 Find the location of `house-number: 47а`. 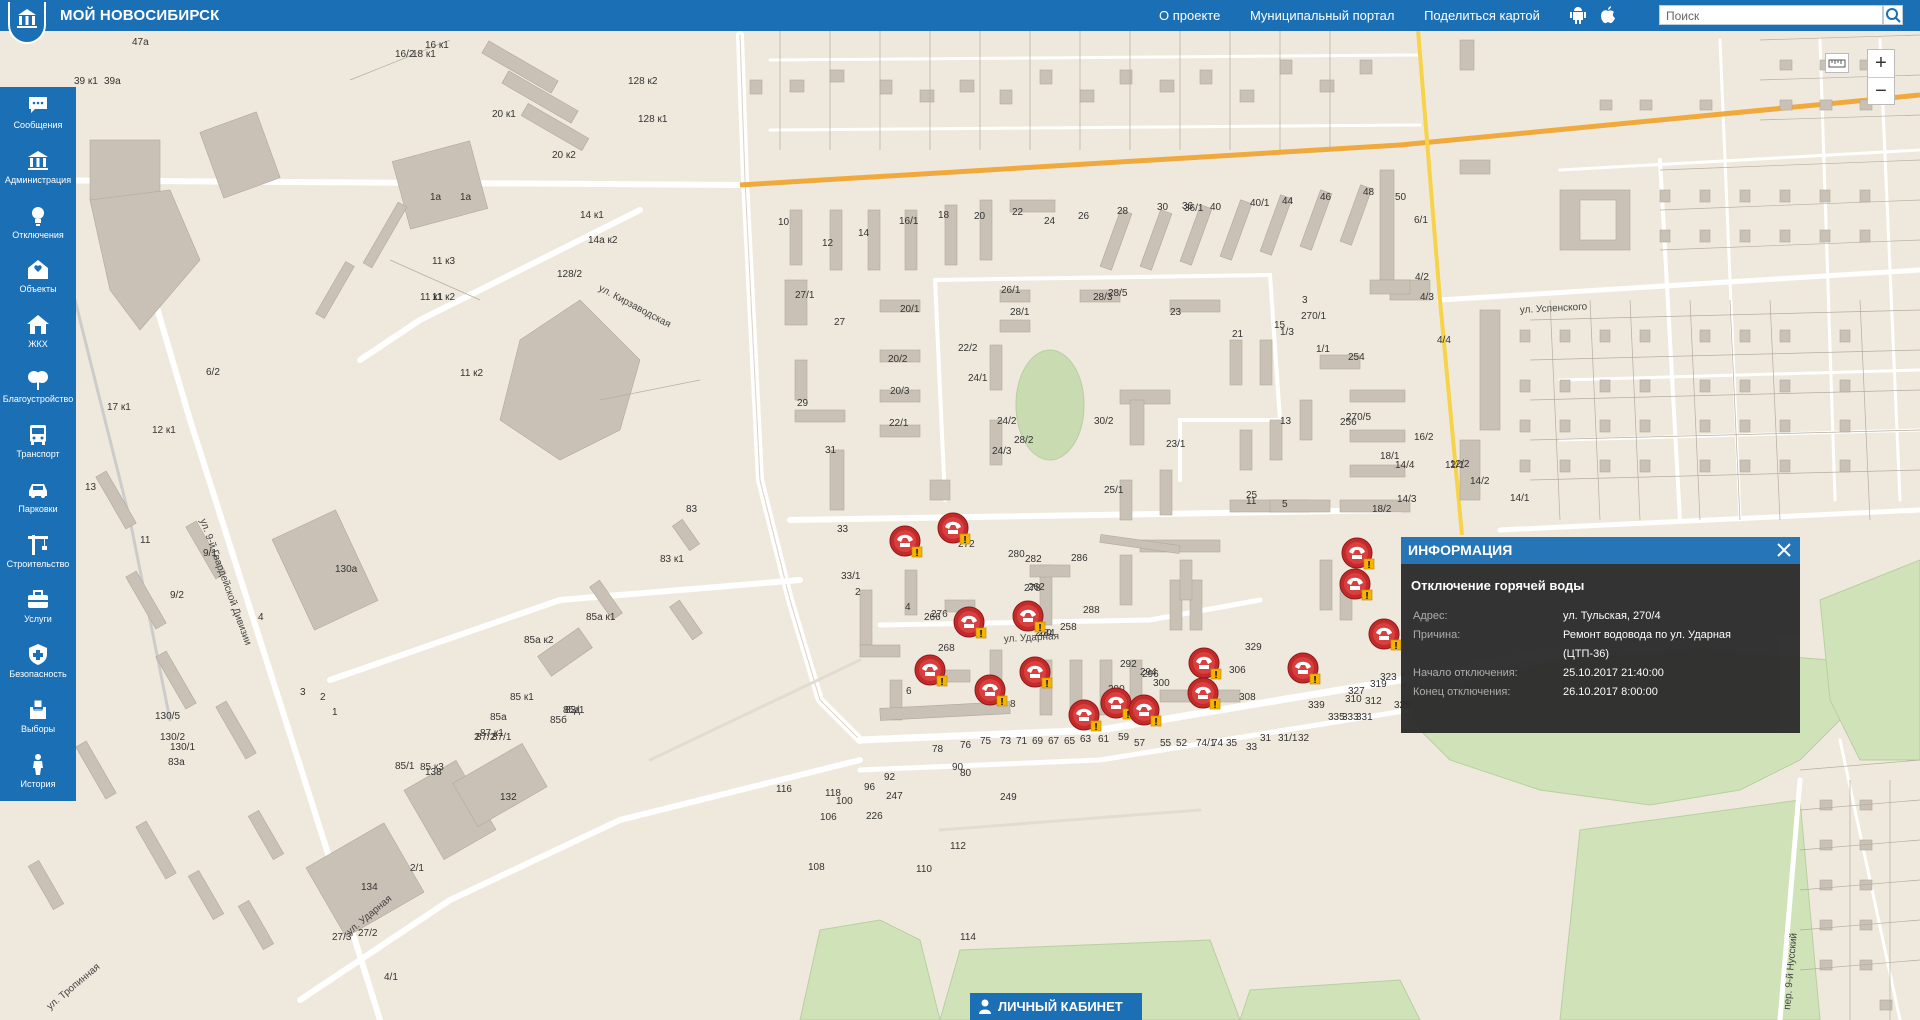

house-number: 47а is located at coordinates (140, 42).